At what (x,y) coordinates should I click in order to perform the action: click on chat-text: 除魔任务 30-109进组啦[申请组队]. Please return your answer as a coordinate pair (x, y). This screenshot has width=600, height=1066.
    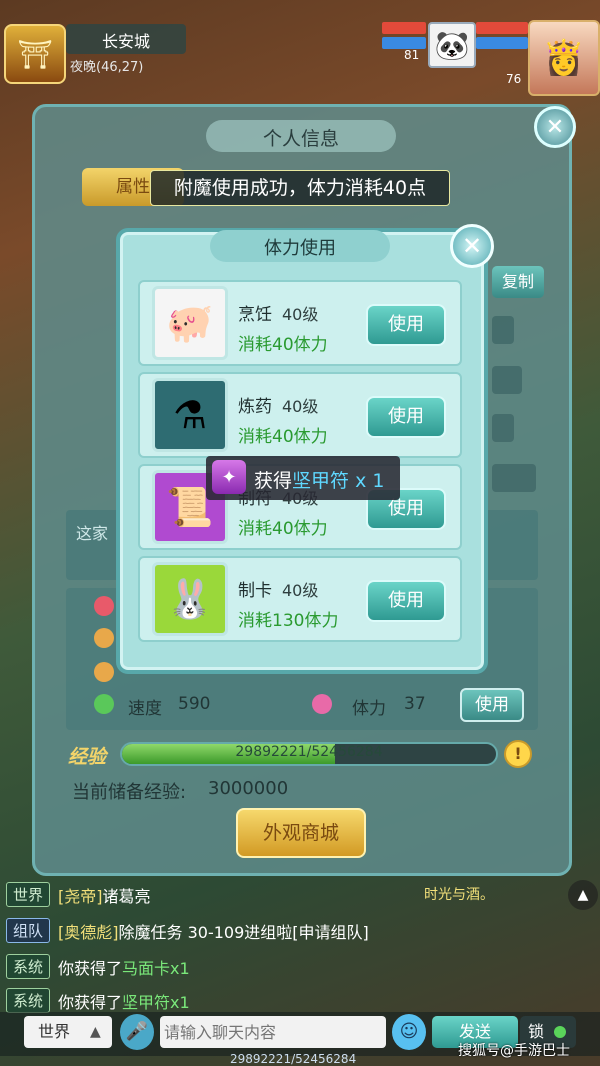
    Looking at the image, I should click on (243, 932).